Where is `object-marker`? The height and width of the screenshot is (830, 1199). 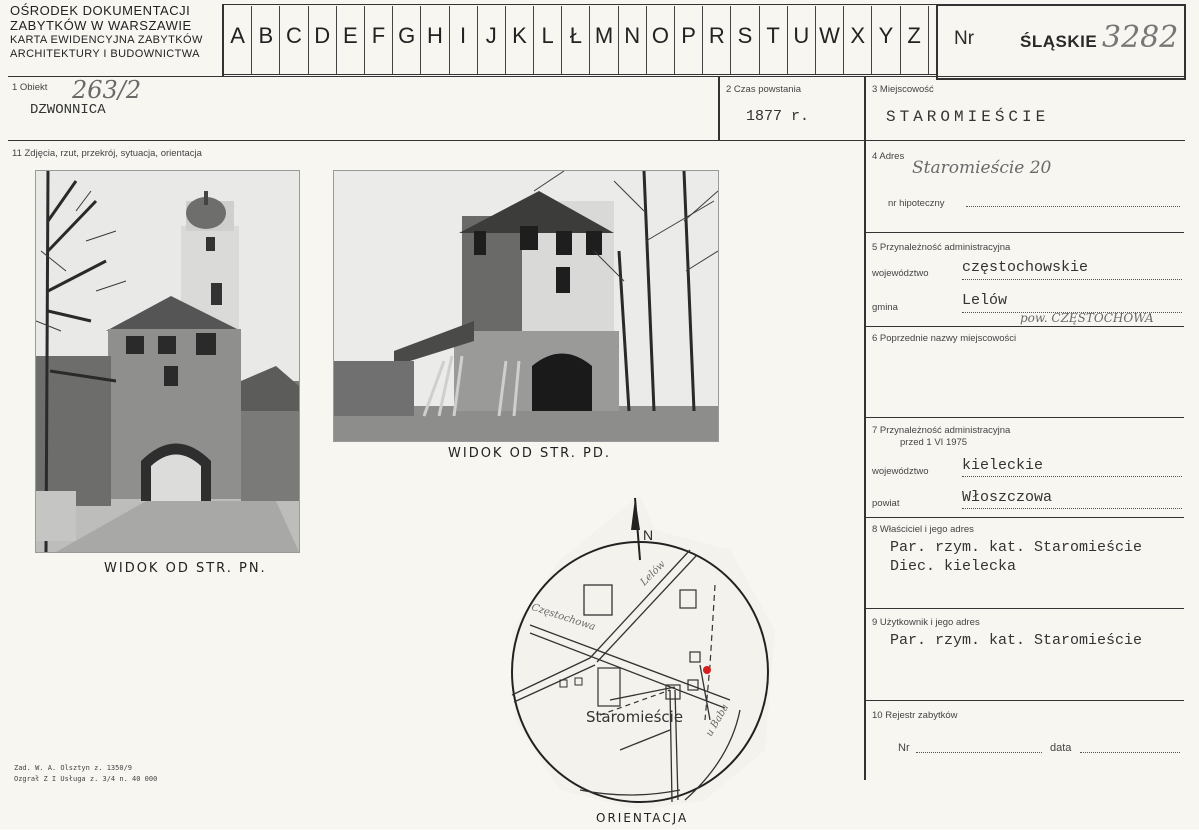 object-marker is located at coordinates (707, 670).